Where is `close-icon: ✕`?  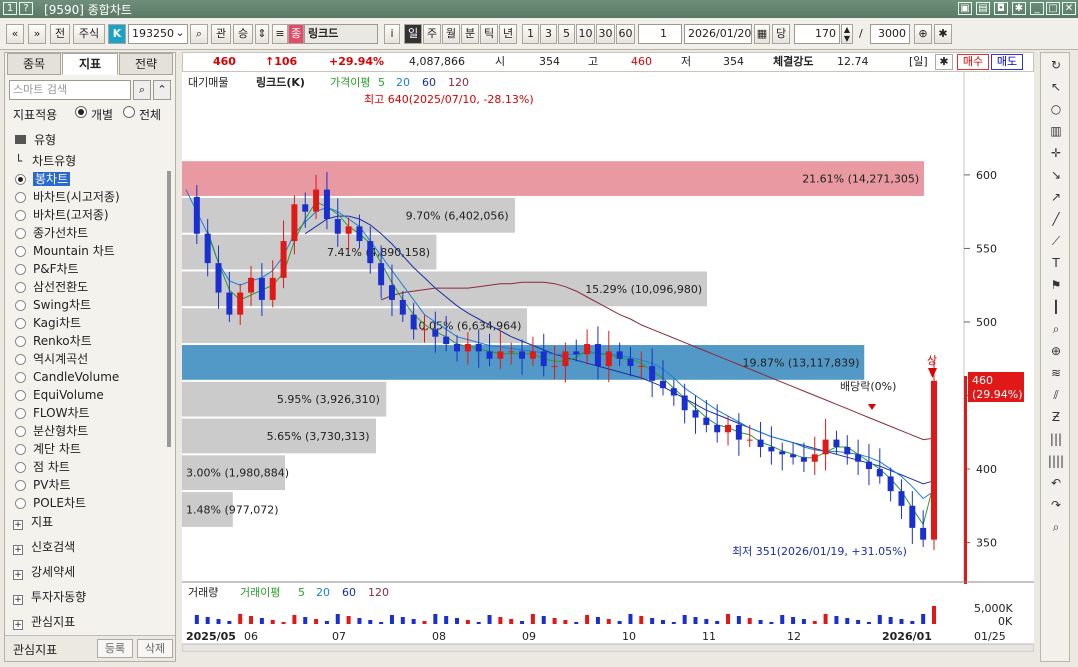
close-icon: ✕ is located at coordinates (1069, 8).